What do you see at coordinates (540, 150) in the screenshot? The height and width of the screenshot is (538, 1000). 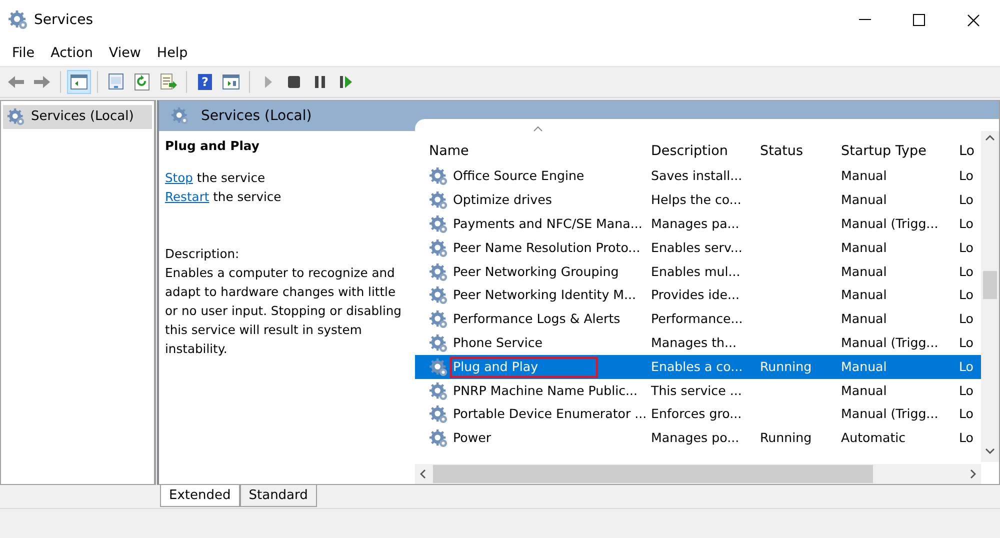 I see `column-header: Name` at bounding box center [540, 150].